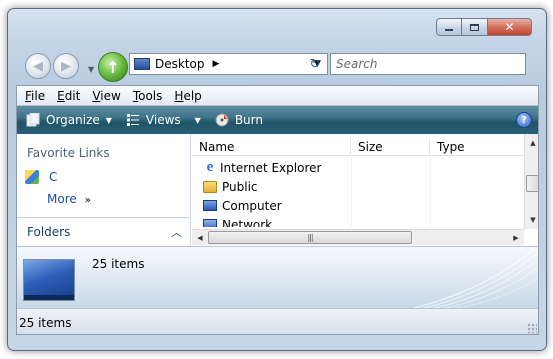  I want to click on folder-icon-wrap, so click(210, 187).